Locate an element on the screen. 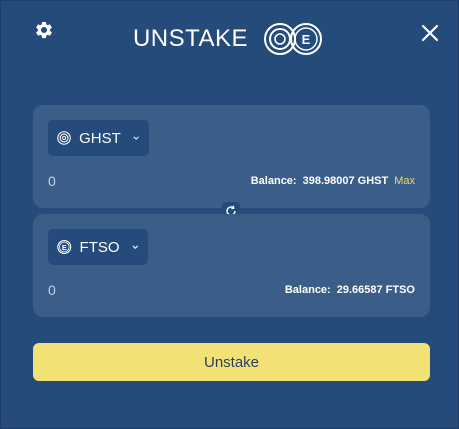  ghst-token-icon is located at coordinates (64, 138).